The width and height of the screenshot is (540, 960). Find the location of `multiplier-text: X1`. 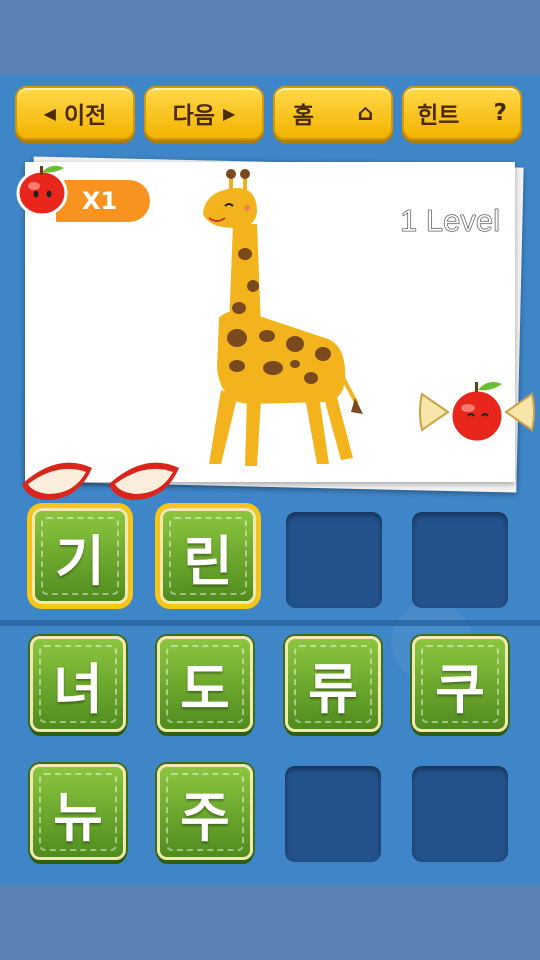

multiplier-text: X1 is located at coordinates (100, 201).